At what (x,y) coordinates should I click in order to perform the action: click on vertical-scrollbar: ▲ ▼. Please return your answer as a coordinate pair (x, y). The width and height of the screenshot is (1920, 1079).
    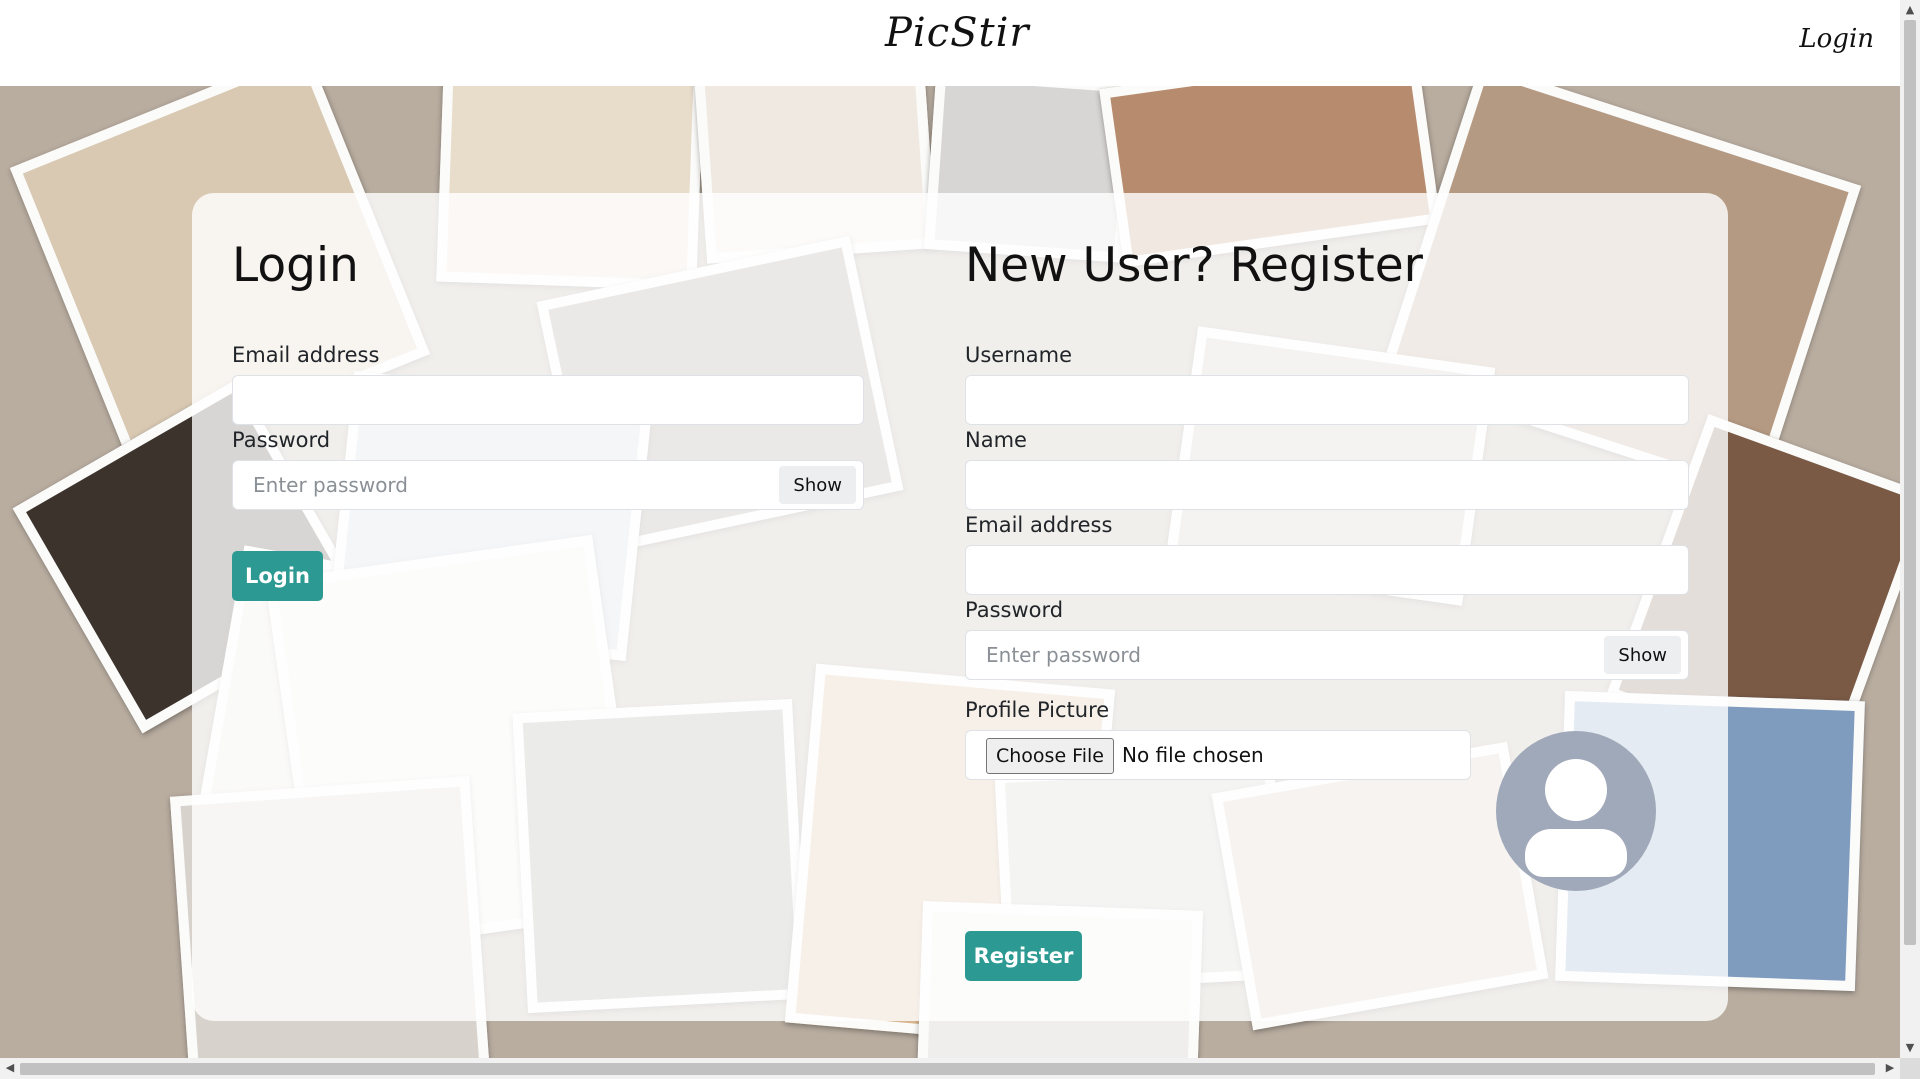
    Looking at the image, I should click on (1910, 529).